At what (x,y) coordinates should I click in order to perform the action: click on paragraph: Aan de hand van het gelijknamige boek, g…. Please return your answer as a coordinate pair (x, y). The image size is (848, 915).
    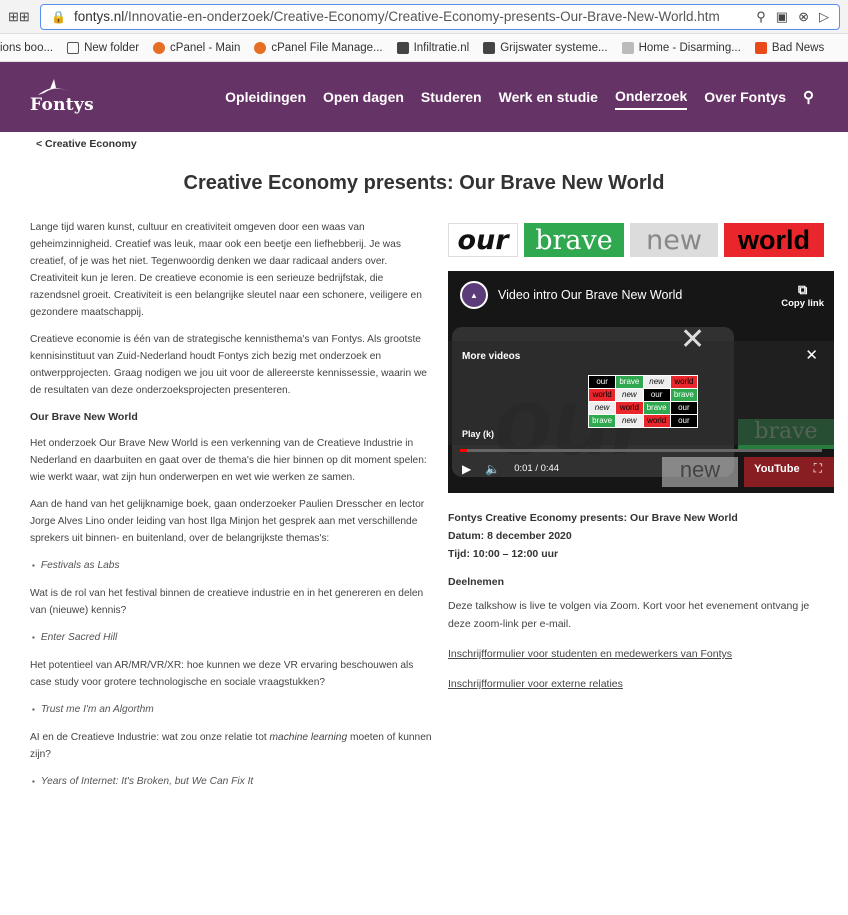
    Looking at the image, I should click on (227, 521).